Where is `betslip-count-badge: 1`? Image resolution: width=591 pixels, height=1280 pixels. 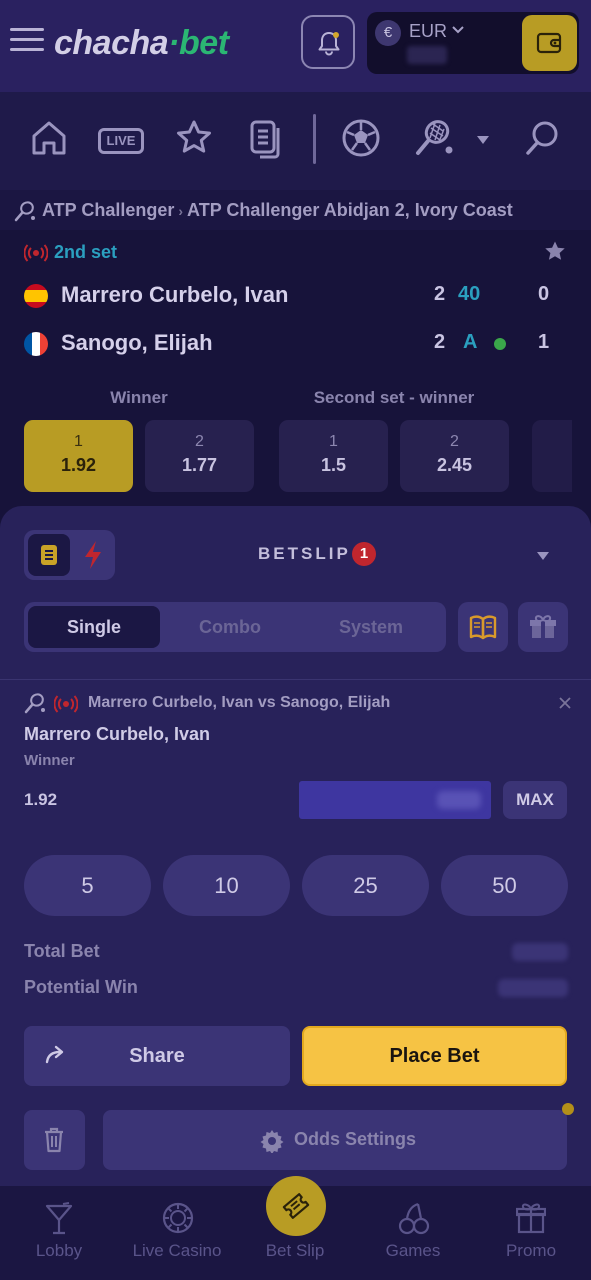
betslip-count-badge: 1 is located at coordinates (364, 554).